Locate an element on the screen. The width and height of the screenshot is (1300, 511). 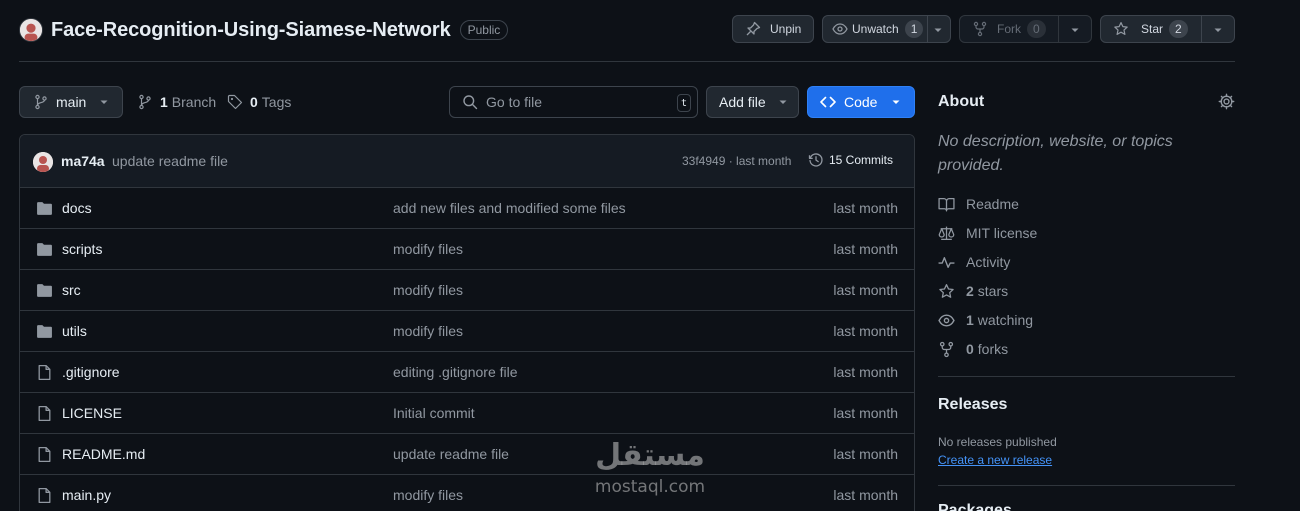
author-avatar is located at coordinates (43, 162).